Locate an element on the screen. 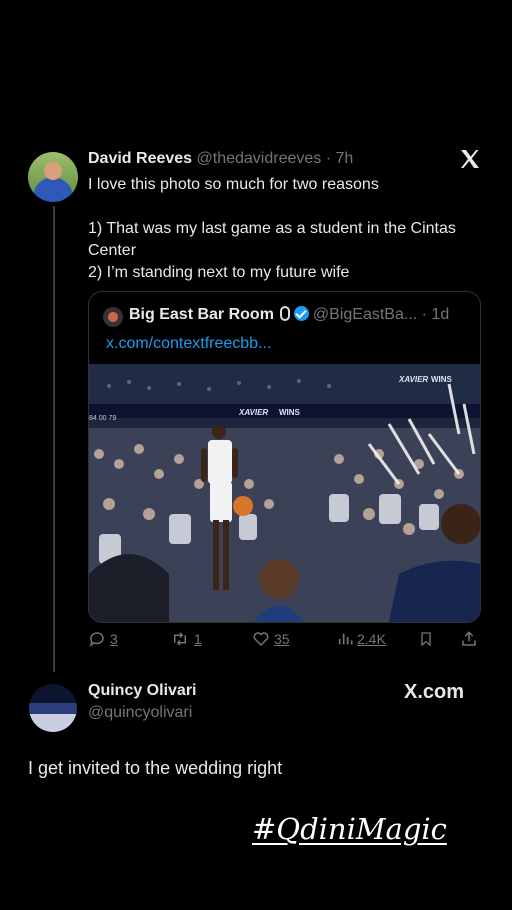  repost-icon is located at coordinates (180, 639).